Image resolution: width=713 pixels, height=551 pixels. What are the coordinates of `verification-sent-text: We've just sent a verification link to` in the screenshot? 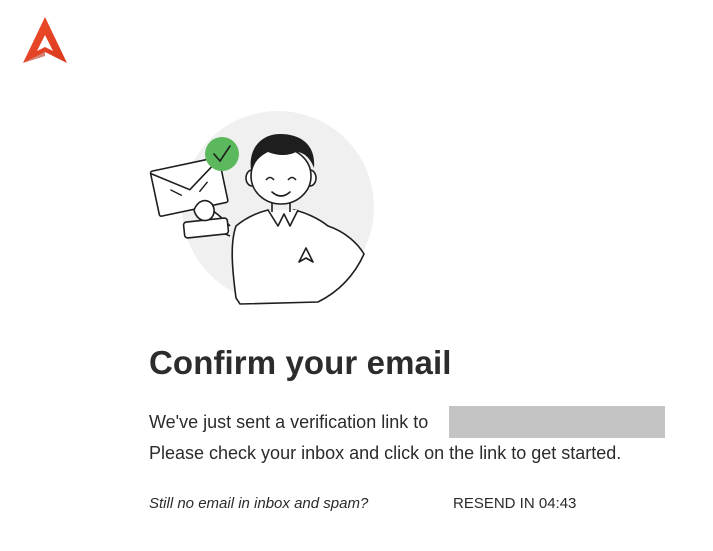 It's located at (289, 422).